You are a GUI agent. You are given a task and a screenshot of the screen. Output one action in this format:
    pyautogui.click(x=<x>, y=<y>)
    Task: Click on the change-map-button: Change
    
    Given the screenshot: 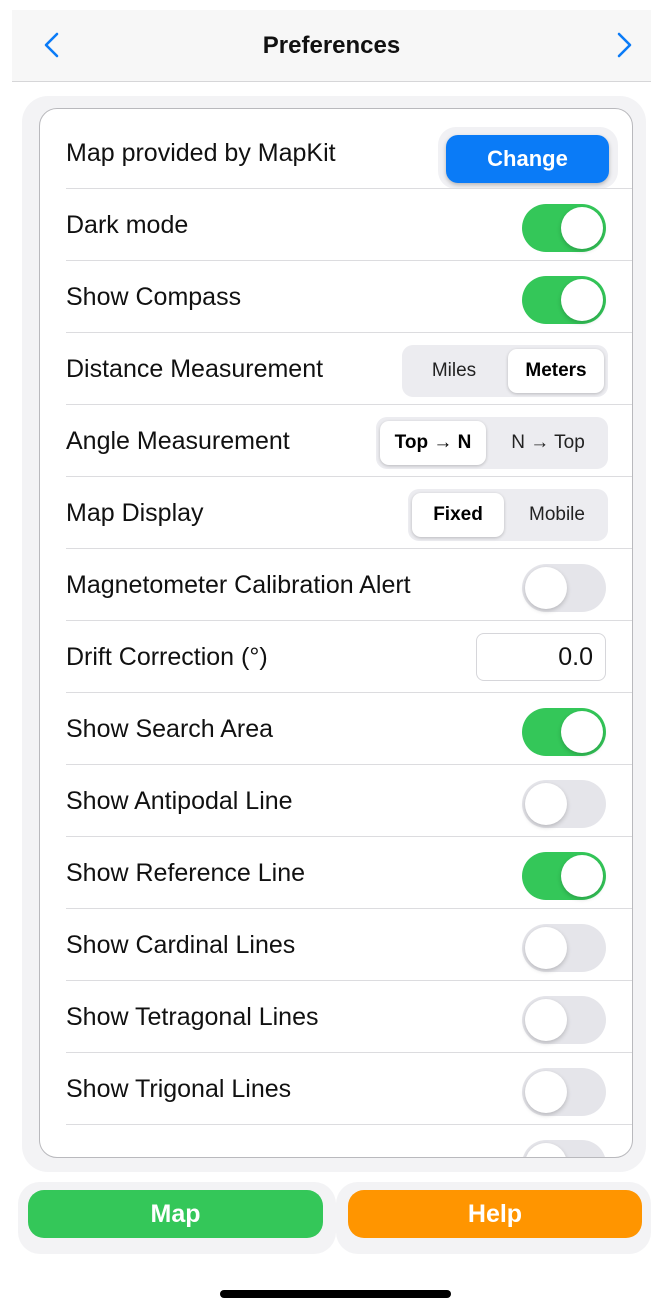 What is the action you would take?
    pyautogui.click(x=527, y=159)
    